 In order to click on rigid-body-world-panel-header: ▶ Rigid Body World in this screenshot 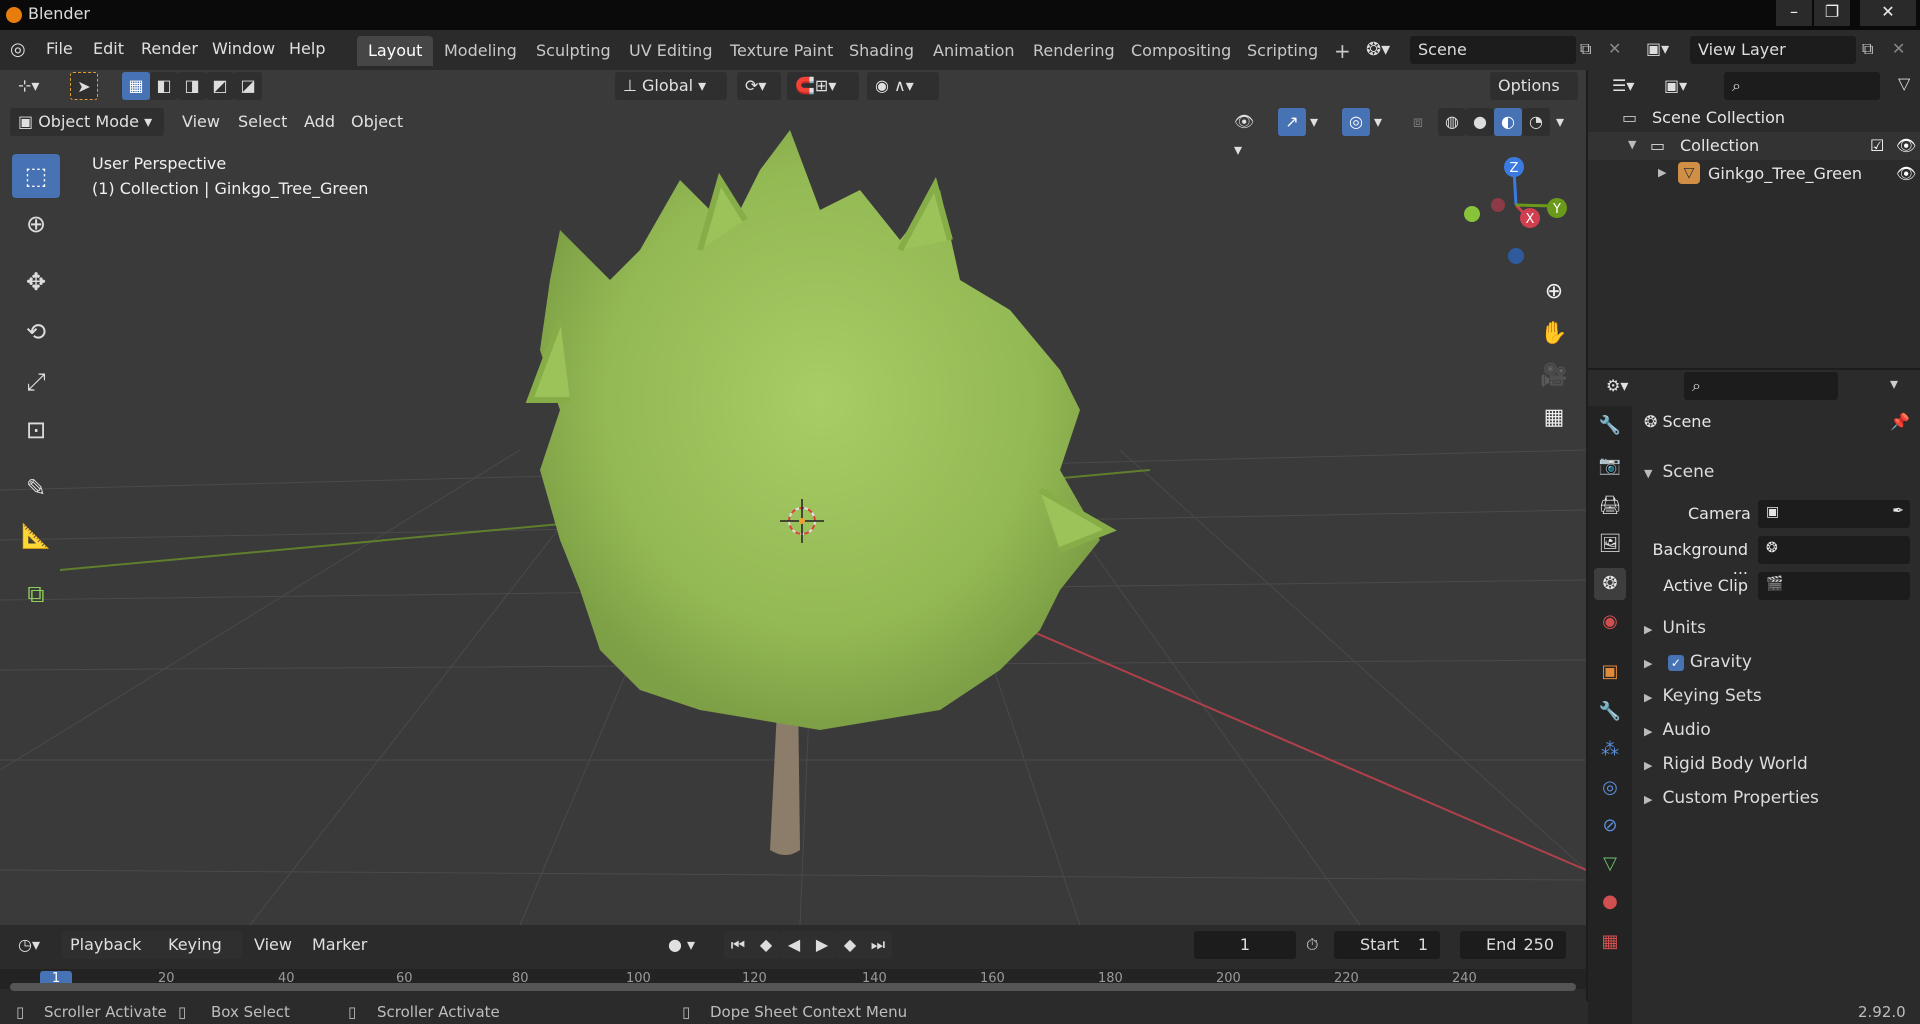, I will do `click(1726, 764)`.